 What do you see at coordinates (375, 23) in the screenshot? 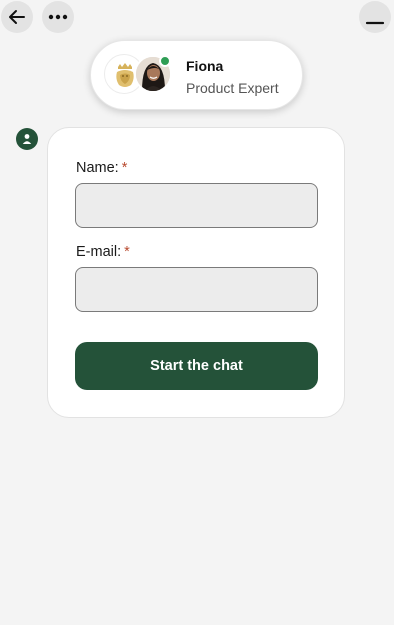
I see `minimize-icon` at bounding box center [375, 23].